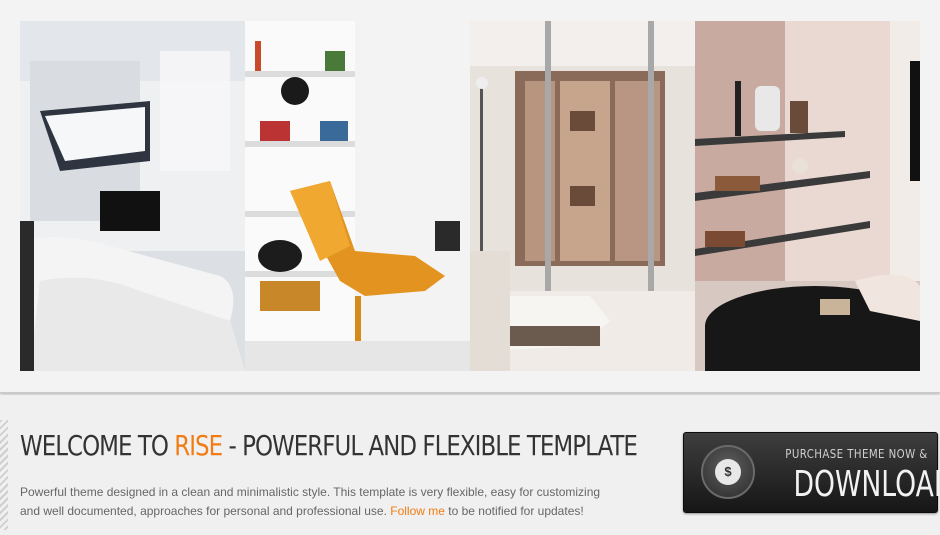 The height and width of the screenshot is (535, 940). I want to click on title-prefix: WELCOME TO, so click(97, 445).